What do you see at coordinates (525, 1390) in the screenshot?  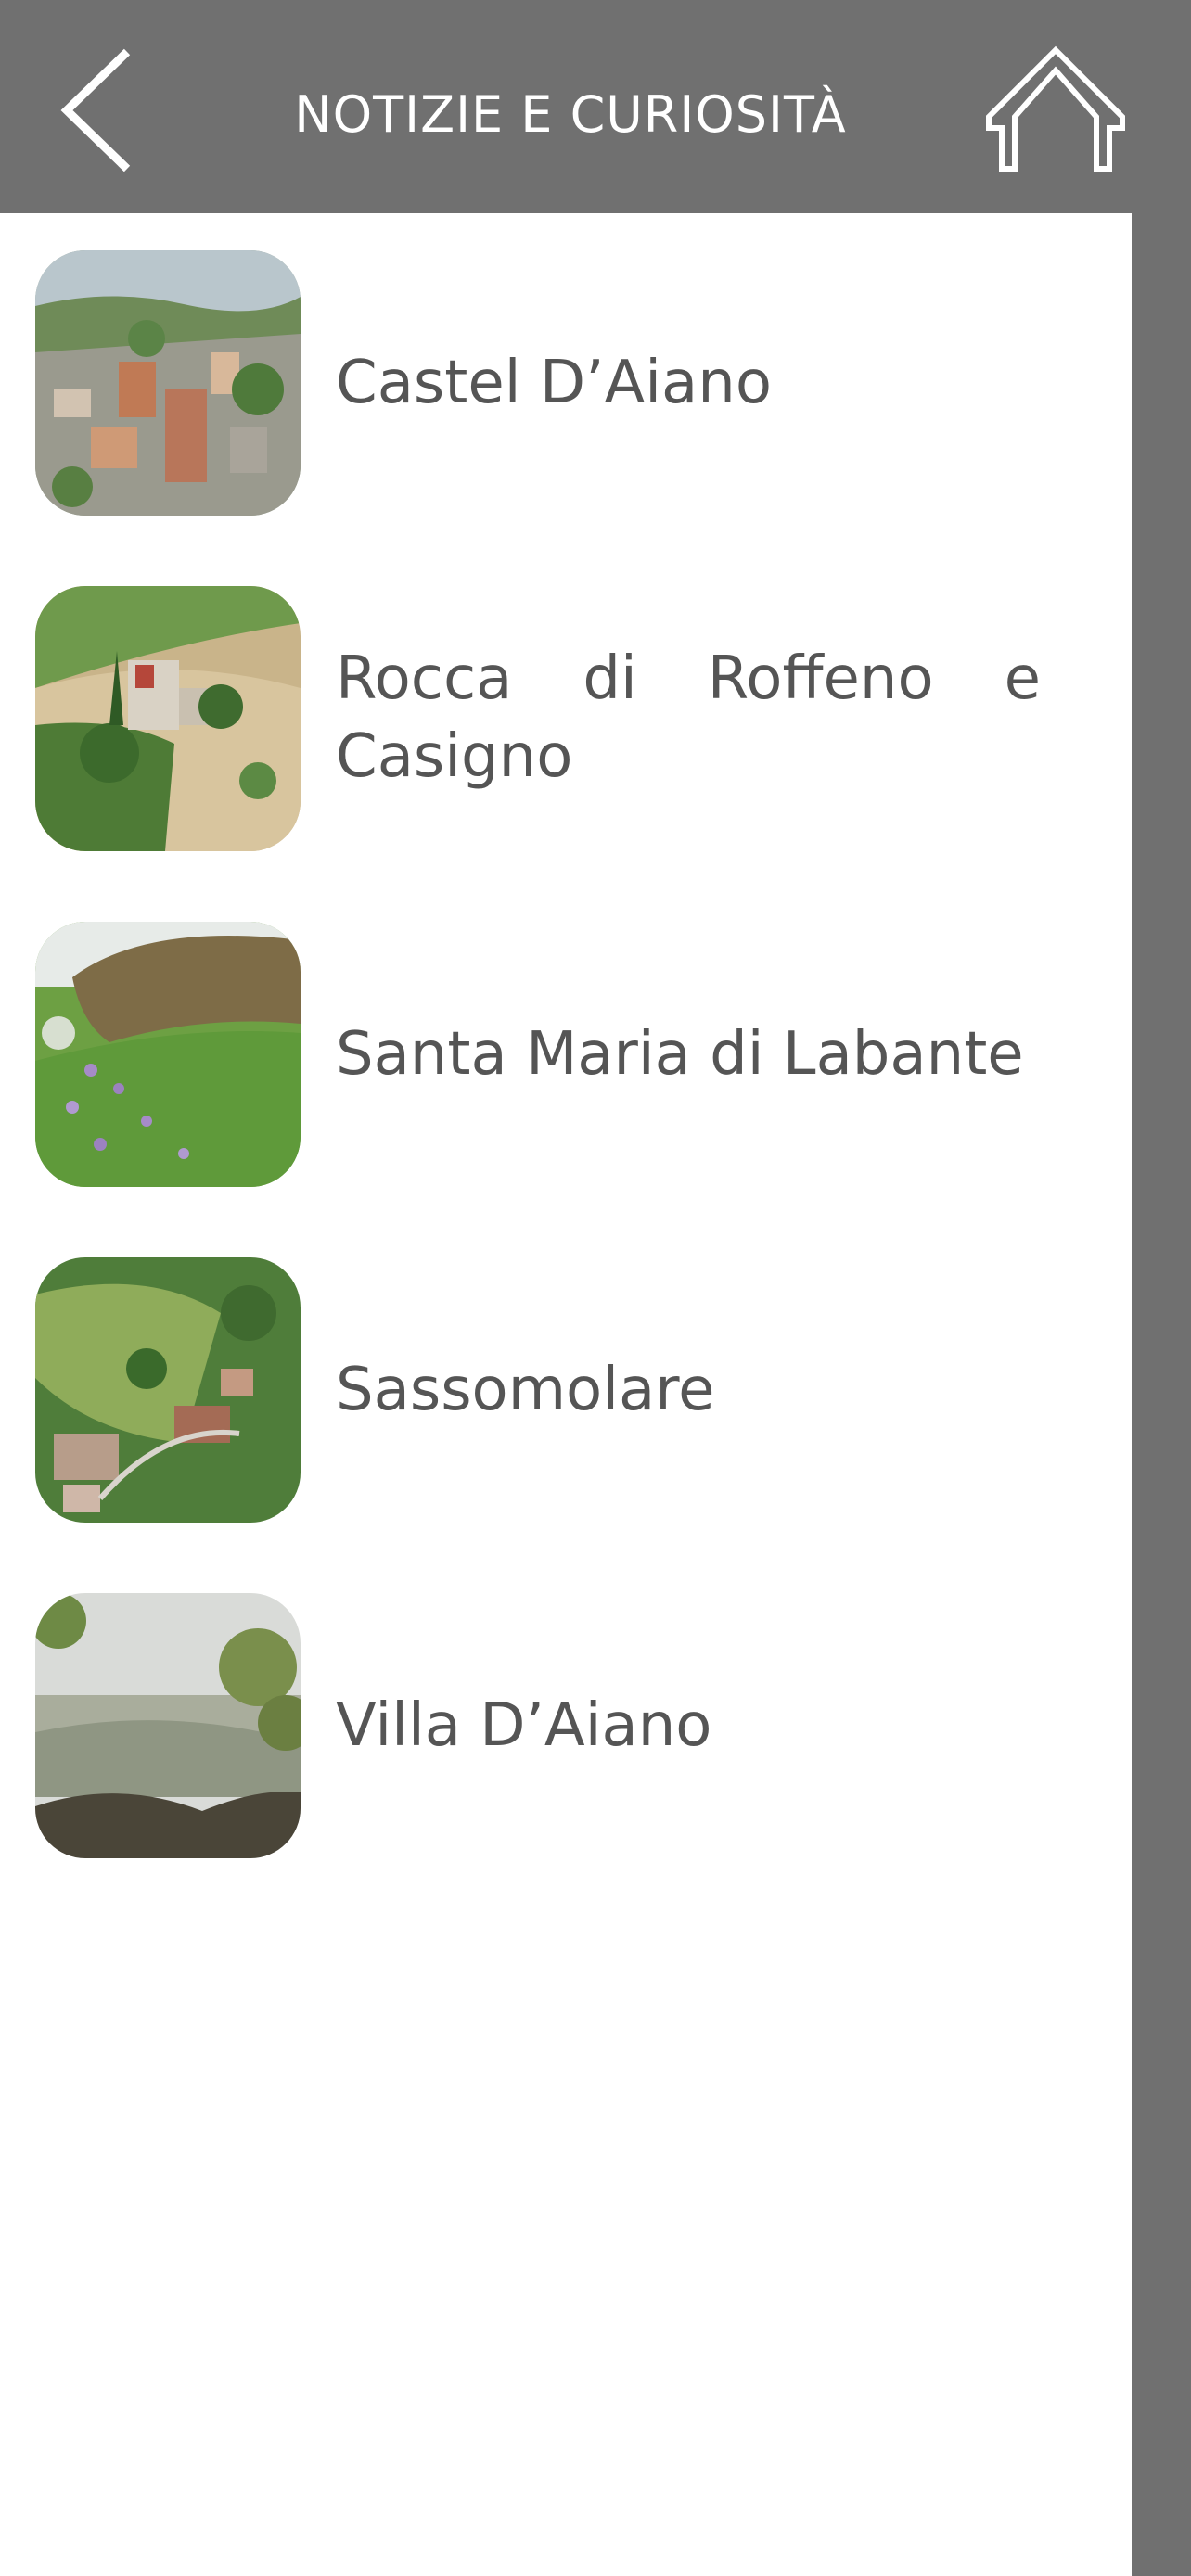 I see `list-item-label: Sassomolare` at bounding box center [525, 1390].